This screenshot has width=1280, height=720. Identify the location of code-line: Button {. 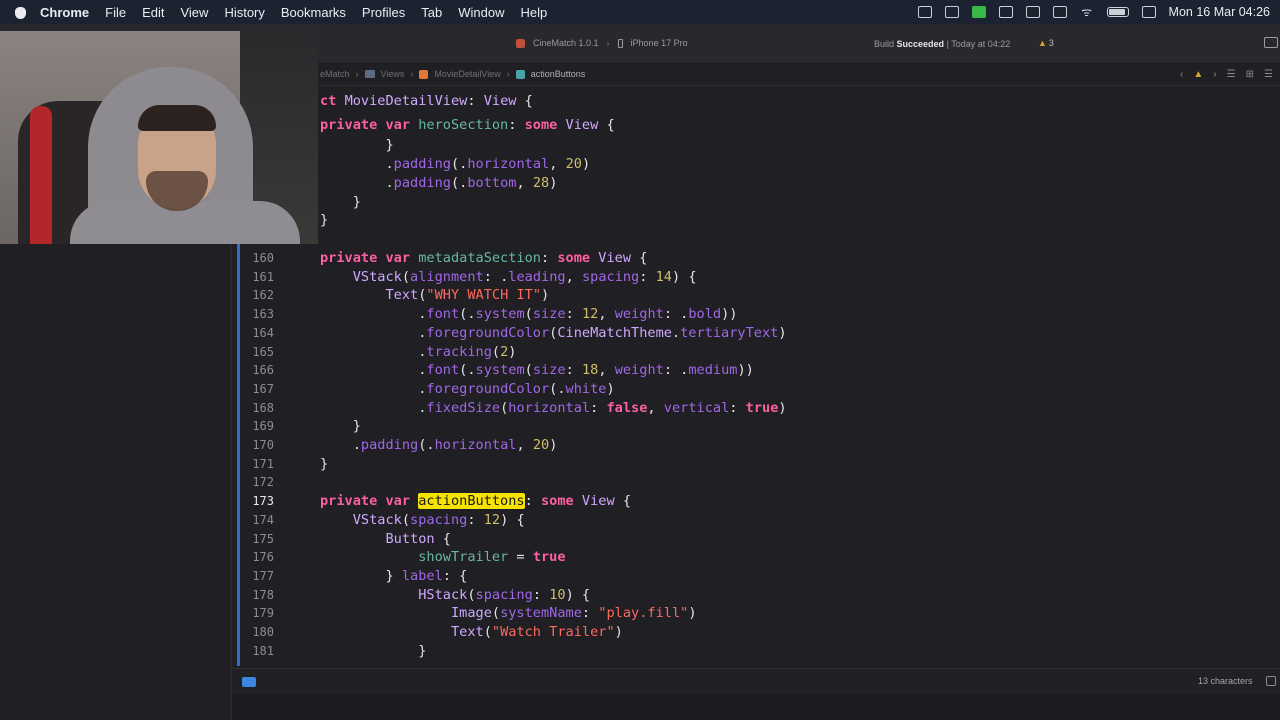
(385, 539).